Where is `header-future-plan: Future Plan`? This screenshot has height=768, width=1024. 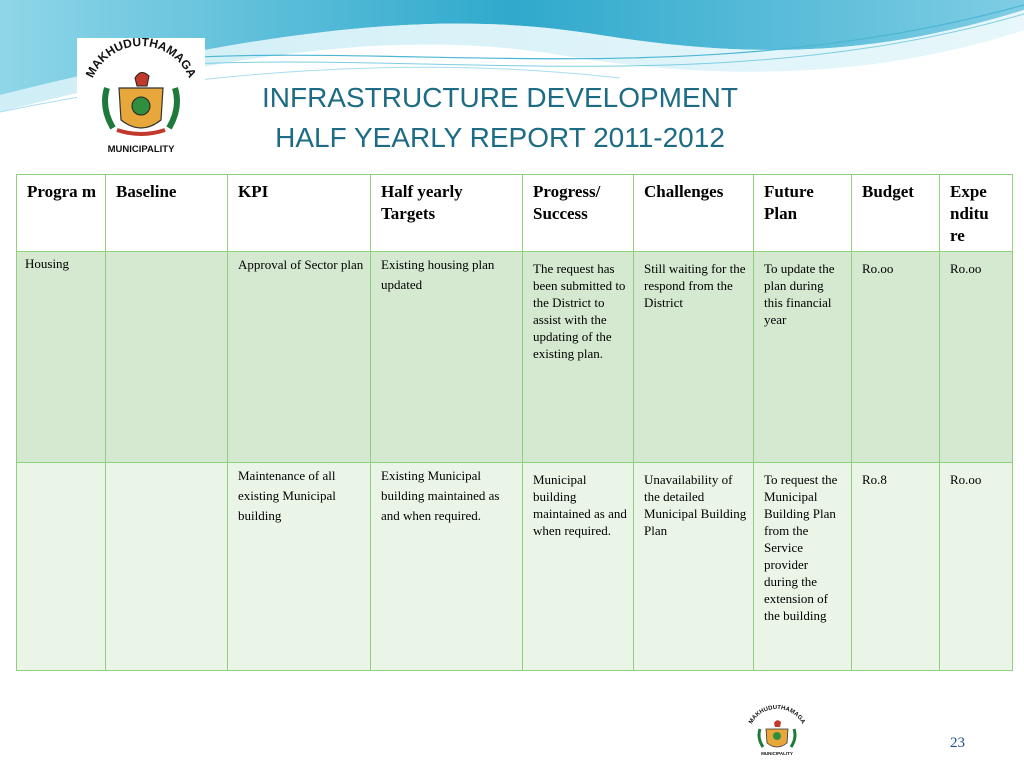 header-future-plan: Future Plan is located at coordinates (802, 213).